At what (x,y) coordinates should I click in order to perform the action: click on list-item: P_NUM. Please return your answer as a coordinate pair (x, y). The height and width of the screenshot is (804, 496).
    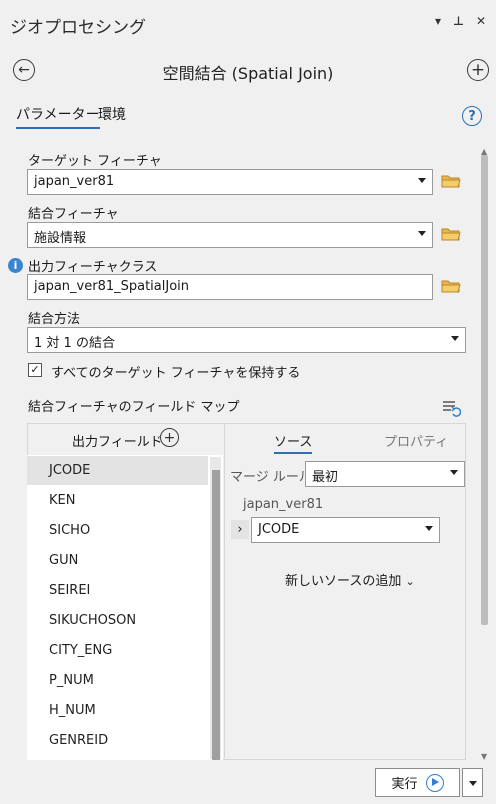
    Looking at the image, I should click on (71, 680).